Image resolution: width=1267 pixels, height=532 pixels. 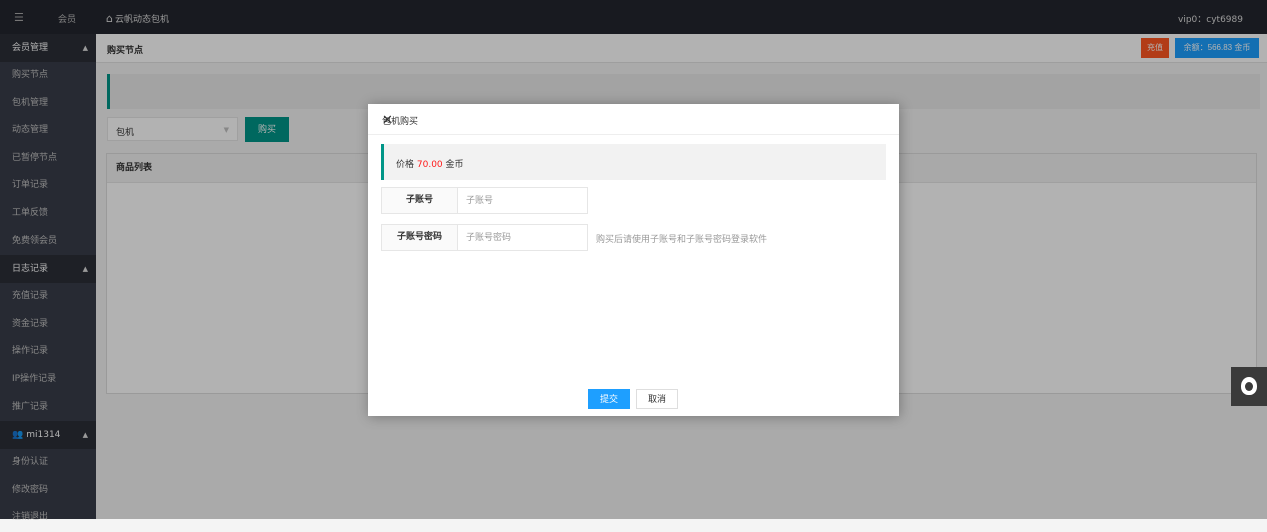 I want to click on price-banner: 价格 70.00 金币, so click(x=633, y=162).